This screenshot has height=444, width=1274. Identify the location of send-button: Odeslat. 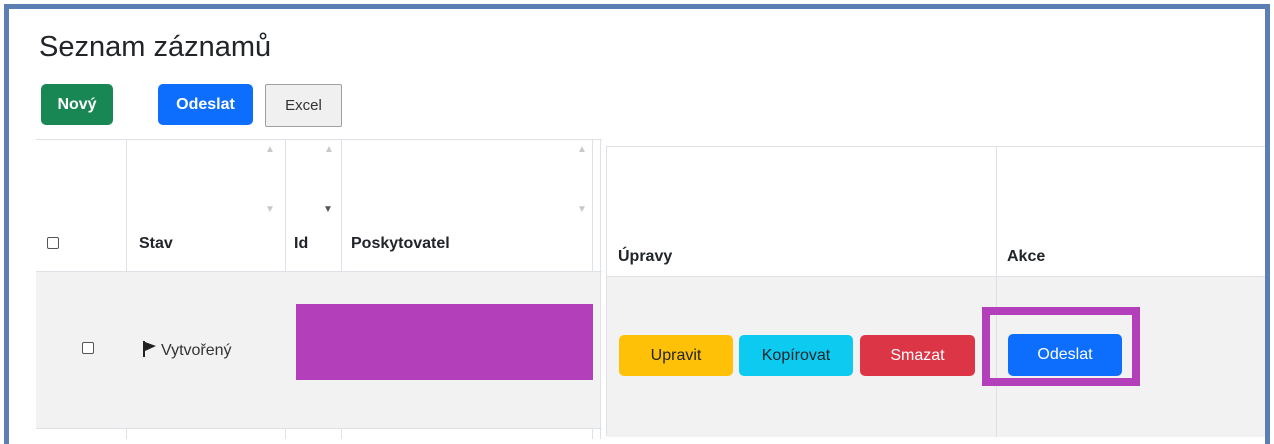
(205, 104).